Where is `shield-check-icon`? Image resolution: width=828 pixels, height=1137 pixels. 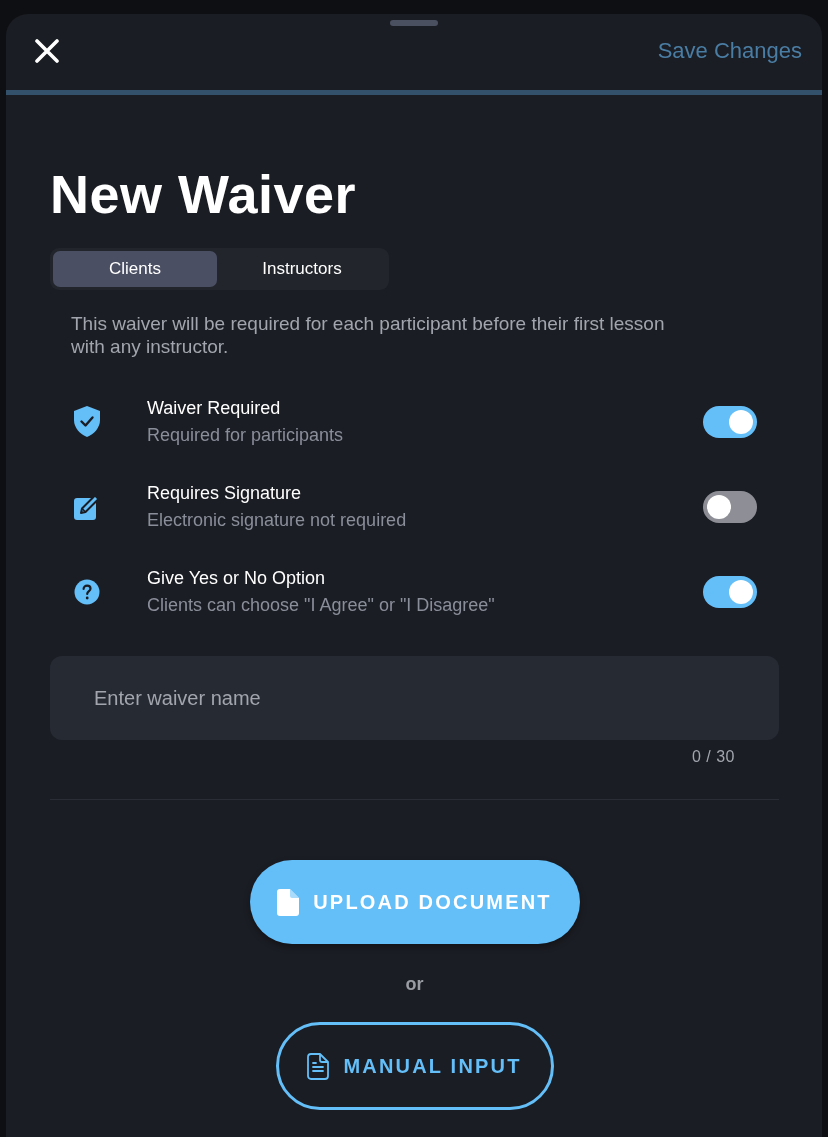 shield-check-icon is located at coordinates (87, 421).